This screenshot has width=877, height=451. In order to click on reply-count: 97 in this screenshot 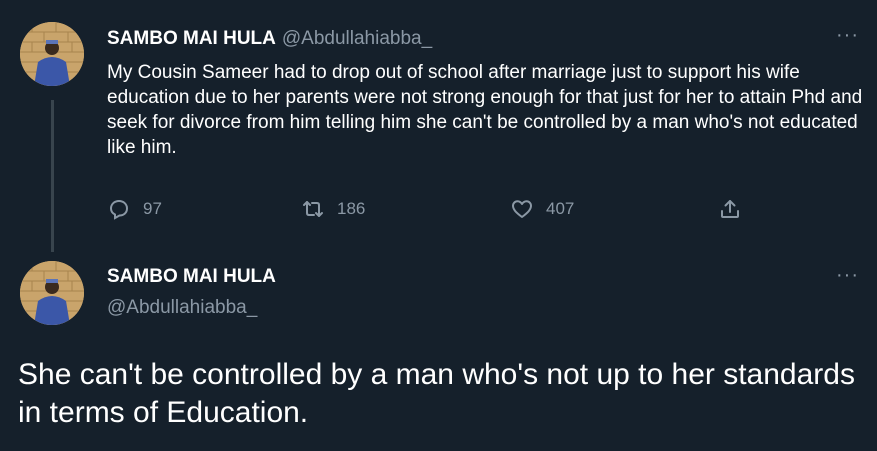, I will do `click(152, 208)`.